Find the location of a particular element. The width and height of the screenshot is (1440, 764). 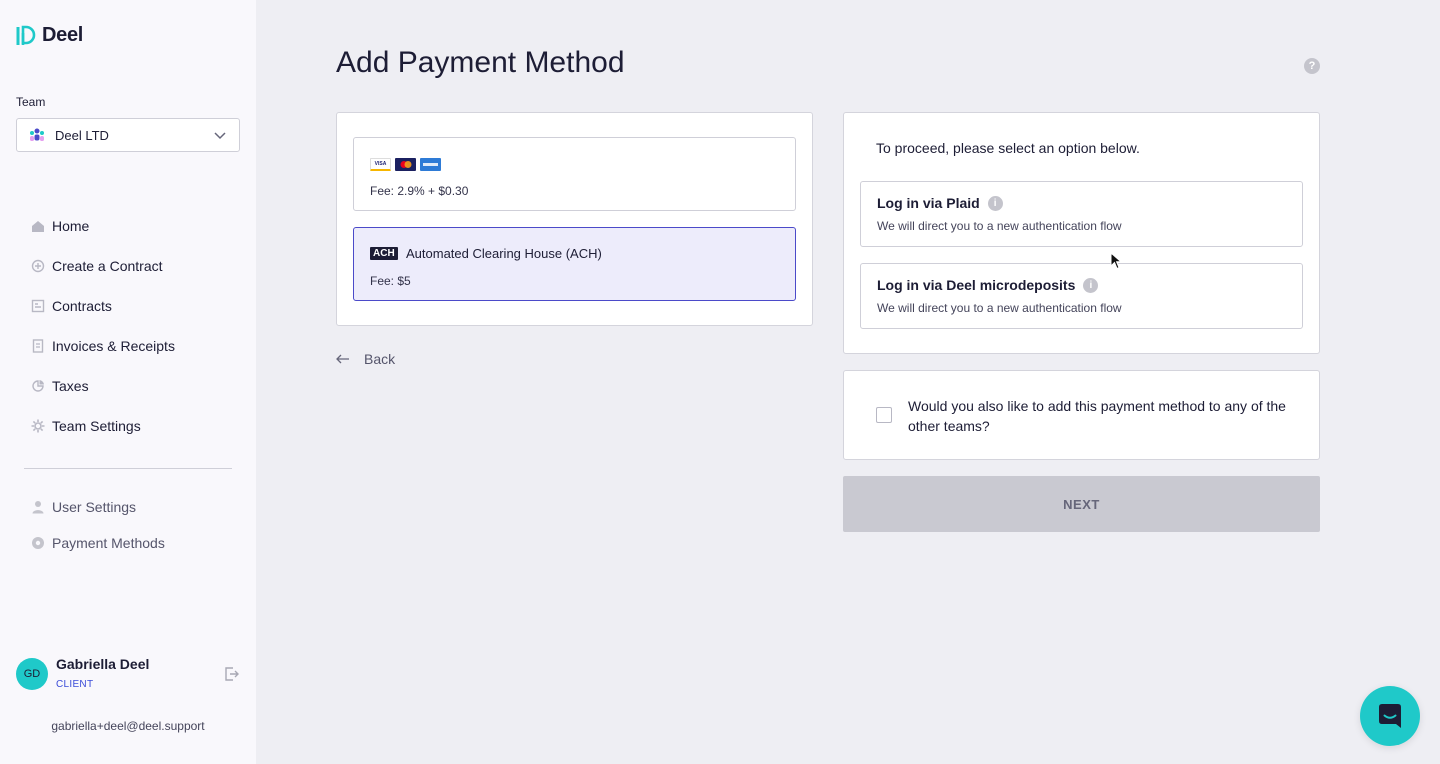

help-icon: ? is located at coordinates (1312, 66).